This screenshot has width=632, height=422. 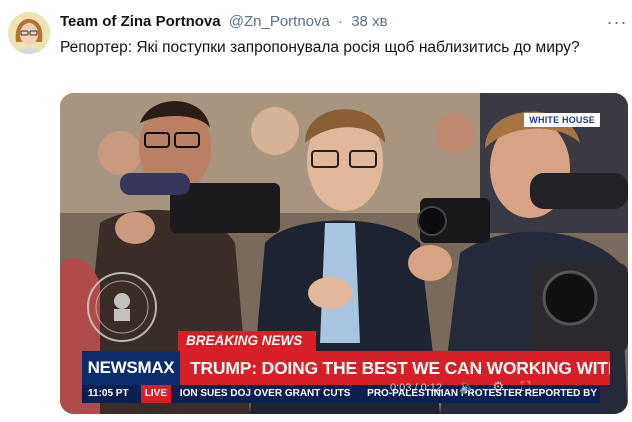 What do you see at coordinates (369, 21) in the screenshot?
I see `timestamp: 38 хв` at bounding box center [369, 21].